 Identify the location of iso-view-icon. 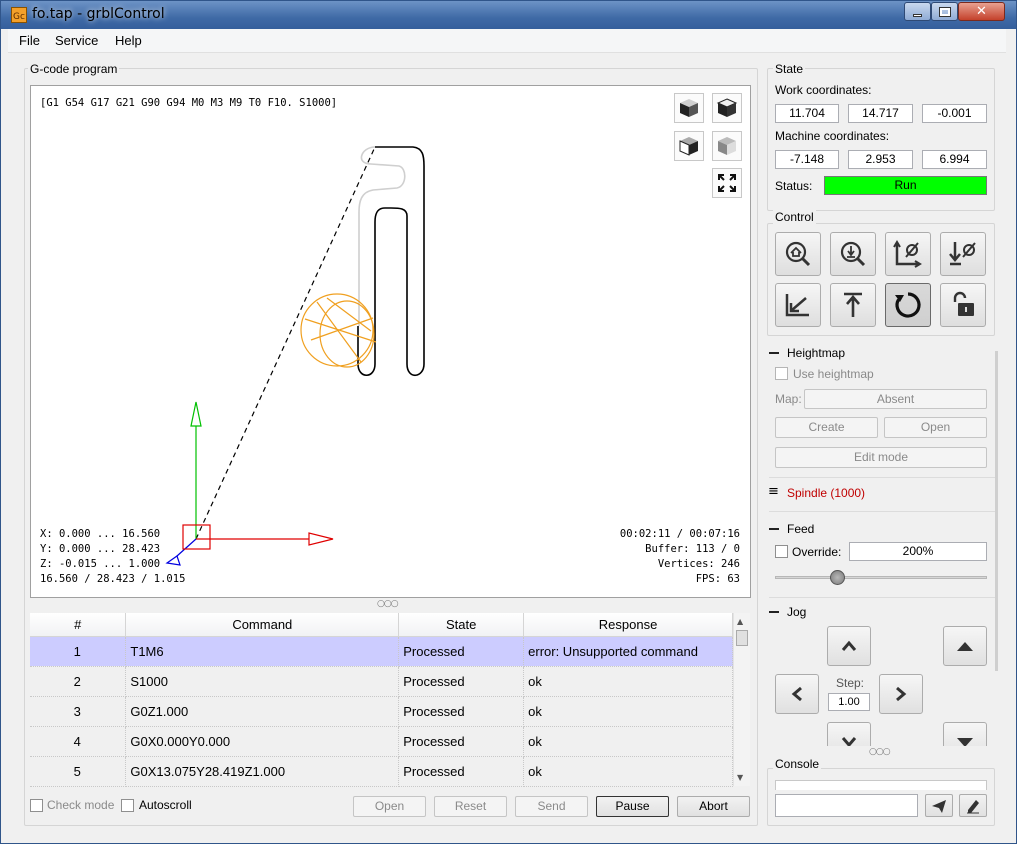
(689, 108).